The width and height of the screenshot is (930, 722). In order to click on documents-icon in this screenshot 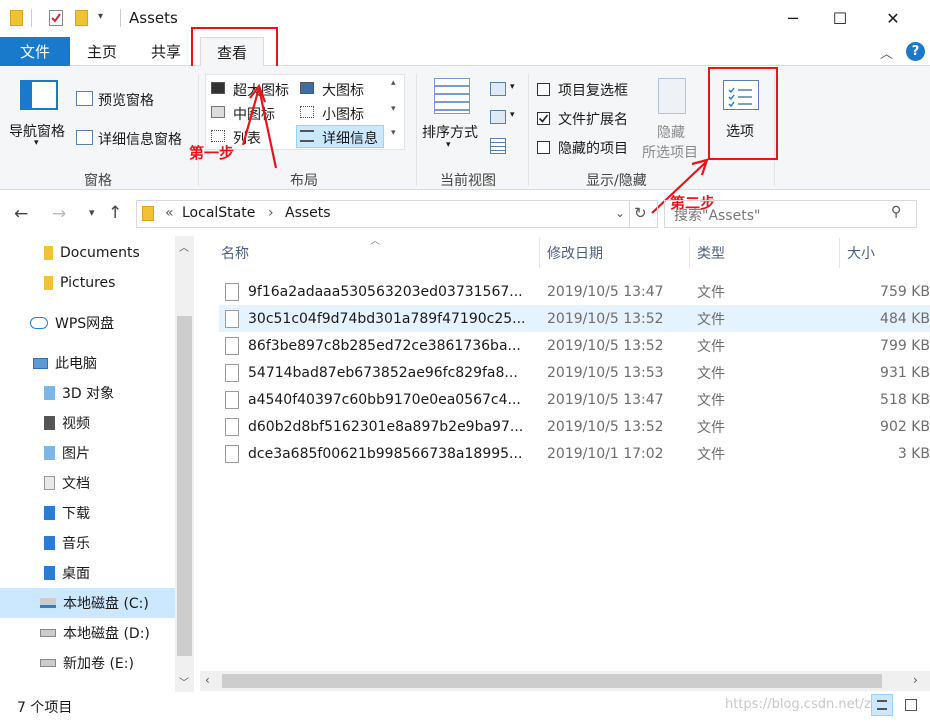, I will do `click(49, 483)`.